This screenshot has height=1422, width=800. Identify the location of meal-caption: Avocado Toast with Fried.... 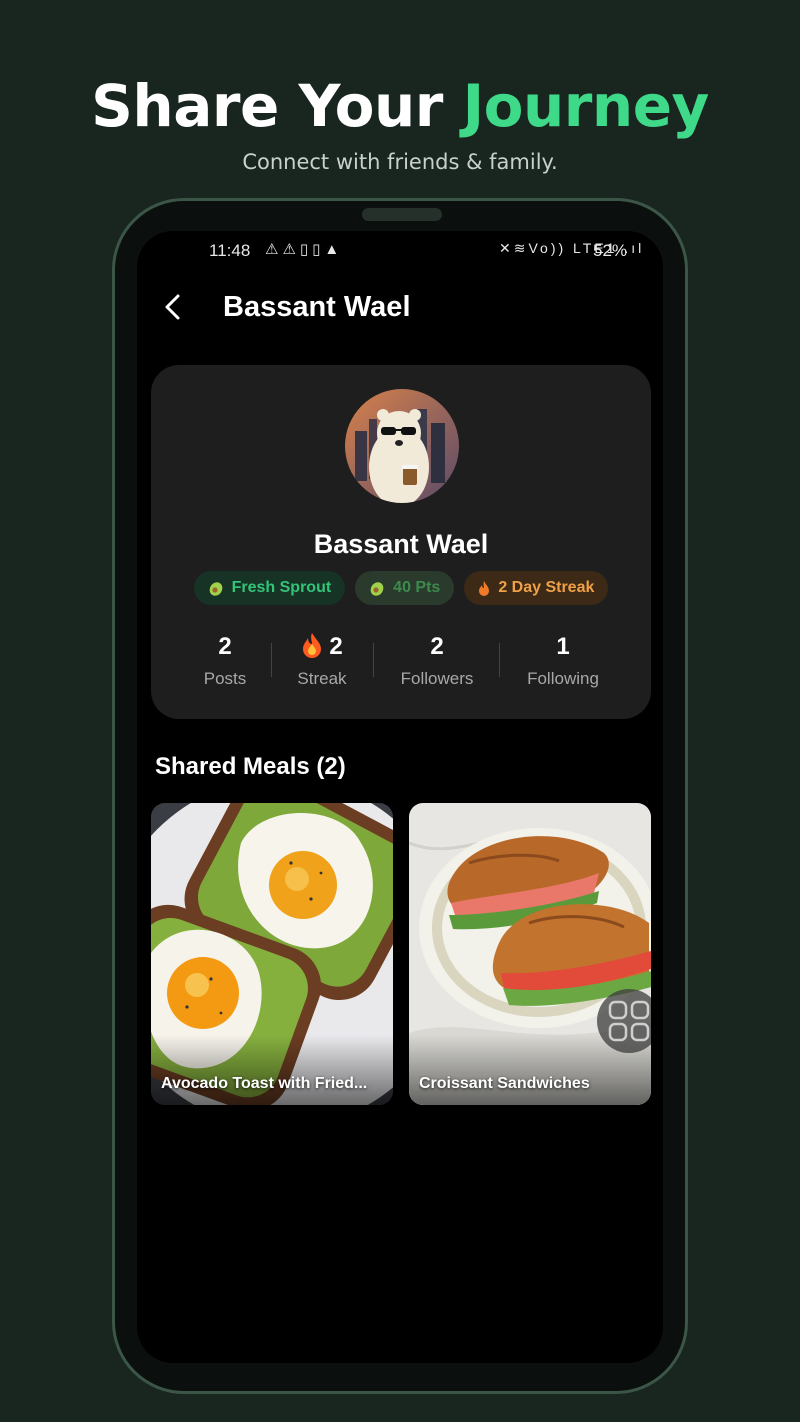
(264, 1083).